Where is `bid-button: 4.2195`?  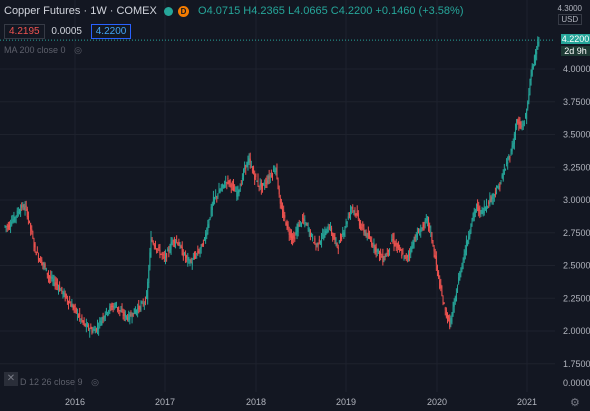
bid-button: 4.2195 is located at coordinates (24, 31).